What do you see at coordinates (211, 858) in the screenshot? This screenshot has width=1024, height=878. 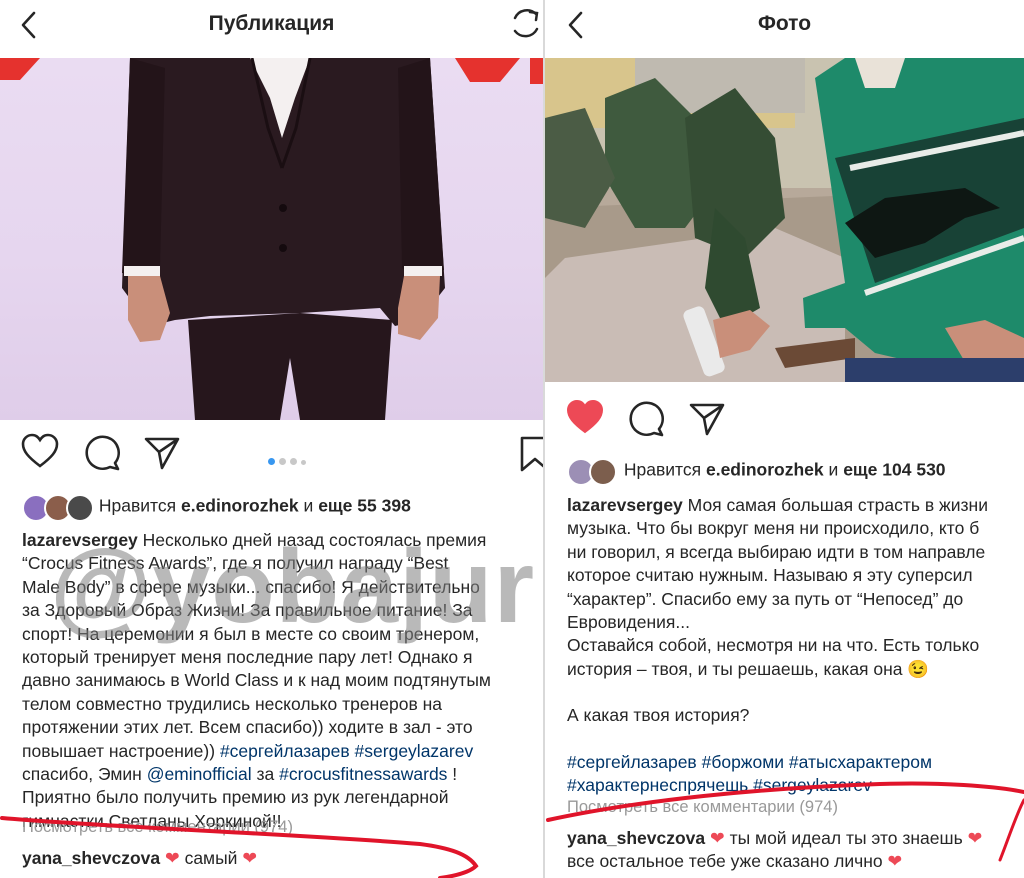 I see `comment-text: самый` at bounding box center [211, 858].